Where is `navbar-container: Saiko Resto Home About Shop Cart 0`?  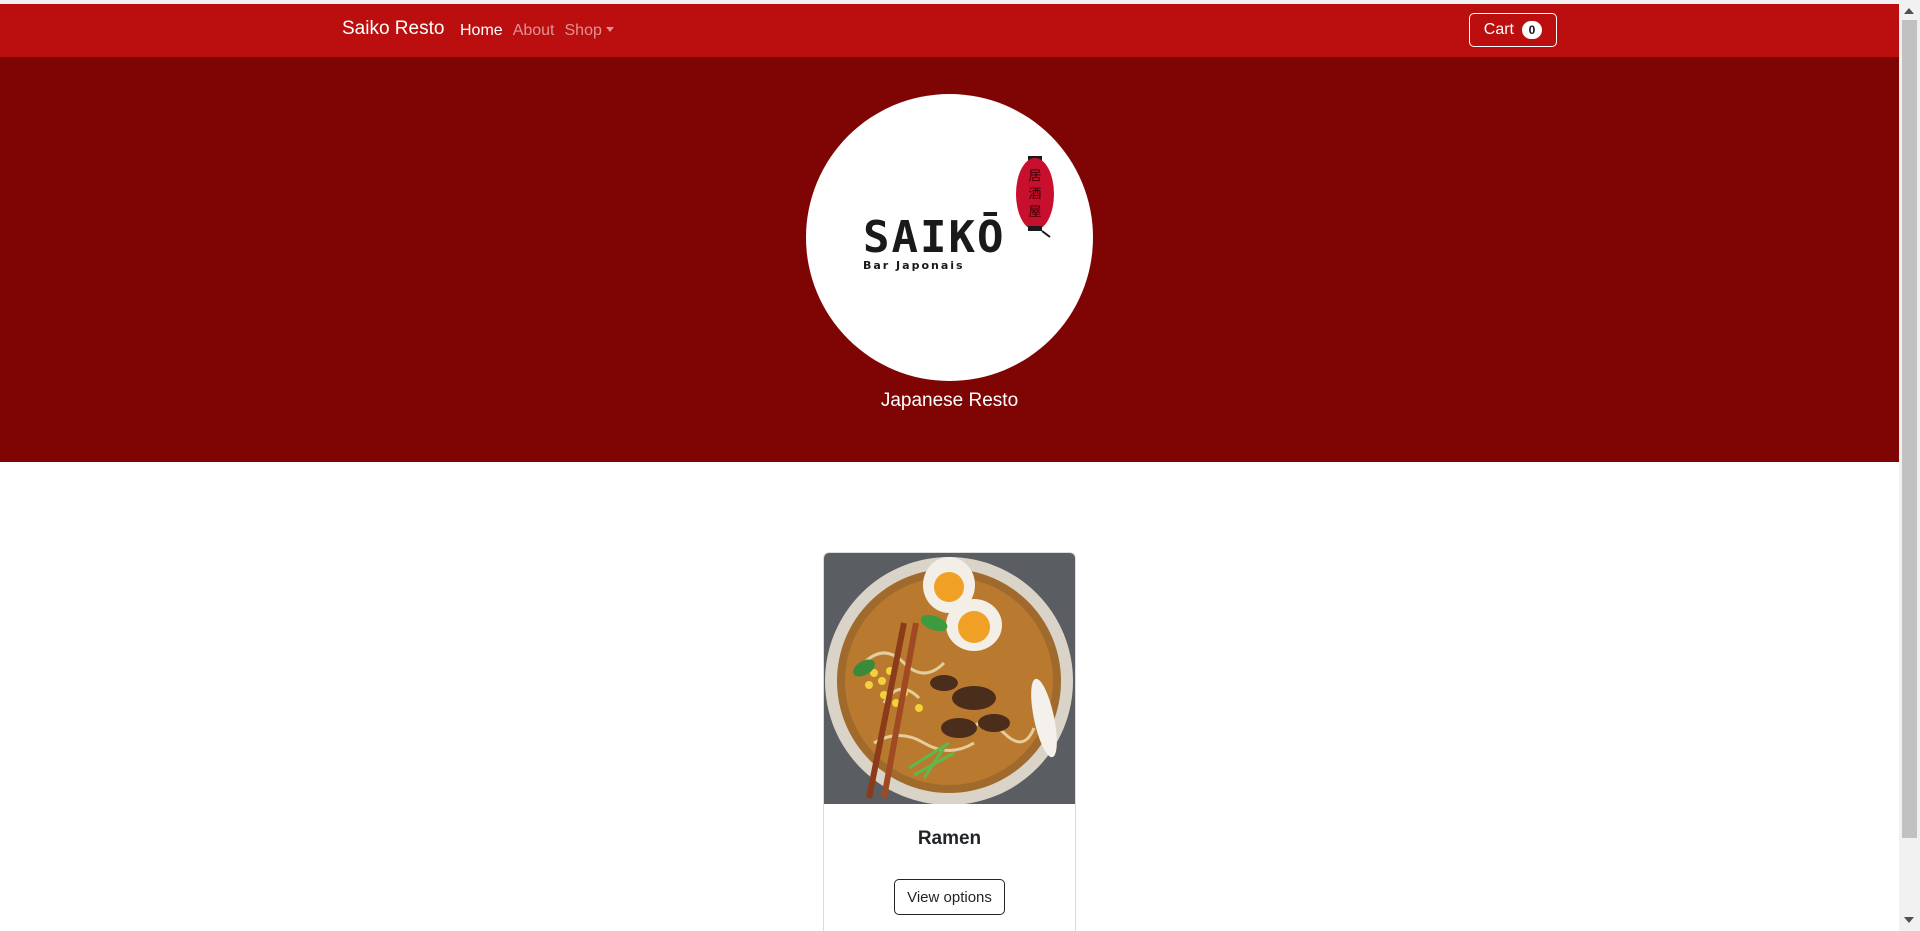 navbar-container: Saiko Resto Home About Shop Cart 0 is located at coordinates (949, 30).